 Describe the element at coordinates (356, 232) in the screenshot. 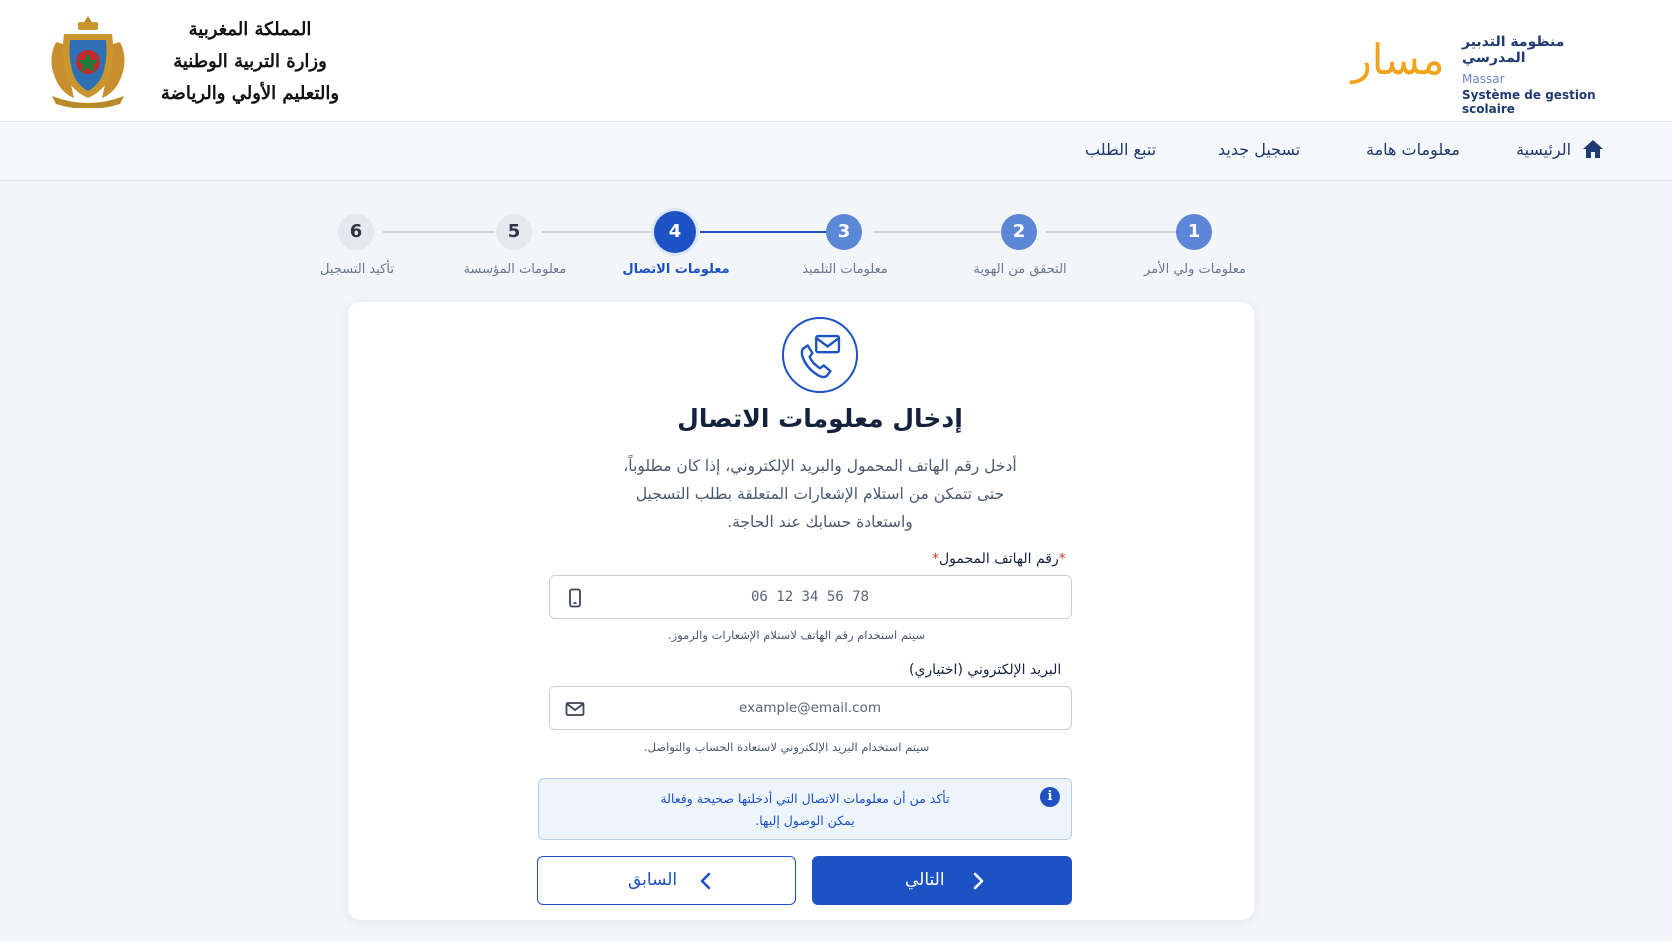

I see `step-6-circle: 6` at that location.